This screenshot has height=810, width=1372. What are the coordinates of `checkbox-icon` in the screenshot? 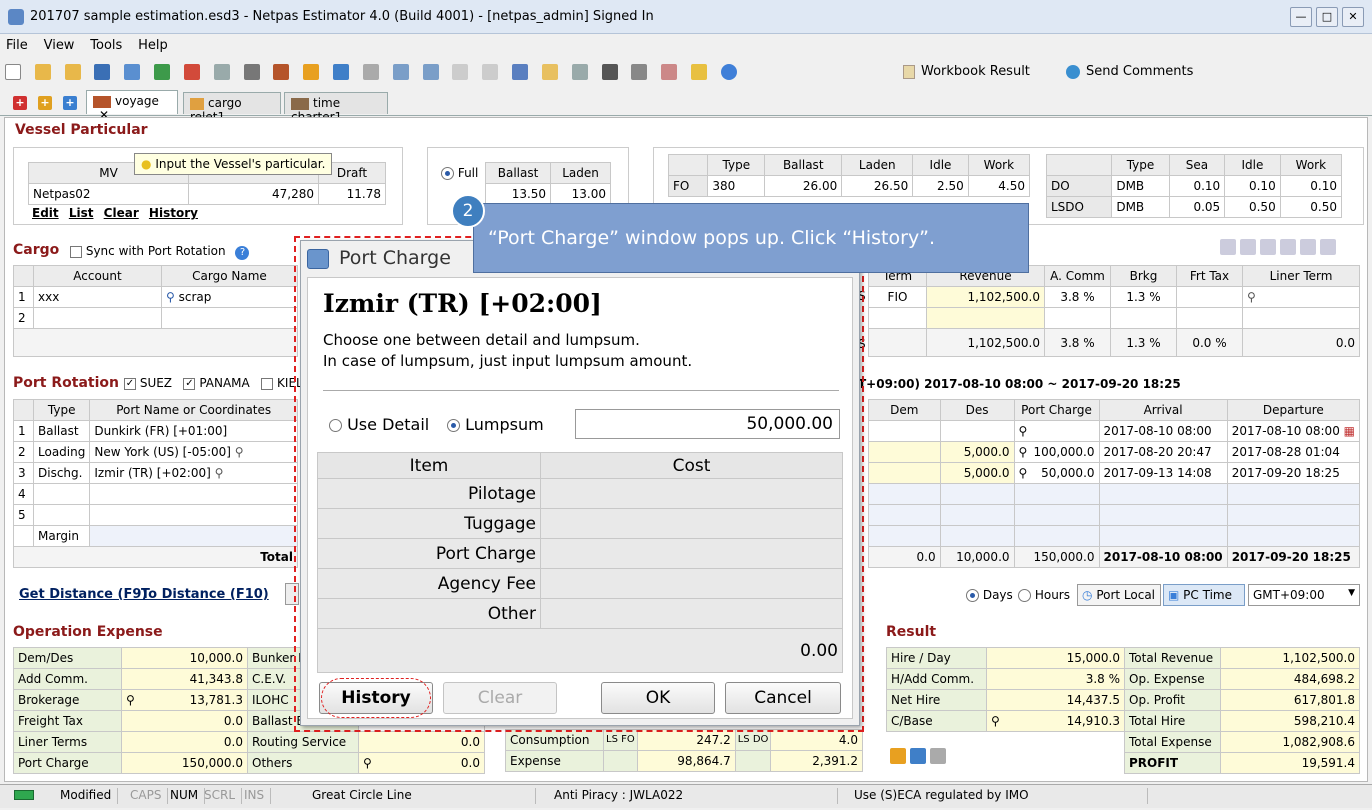 It's located at (267, 383).